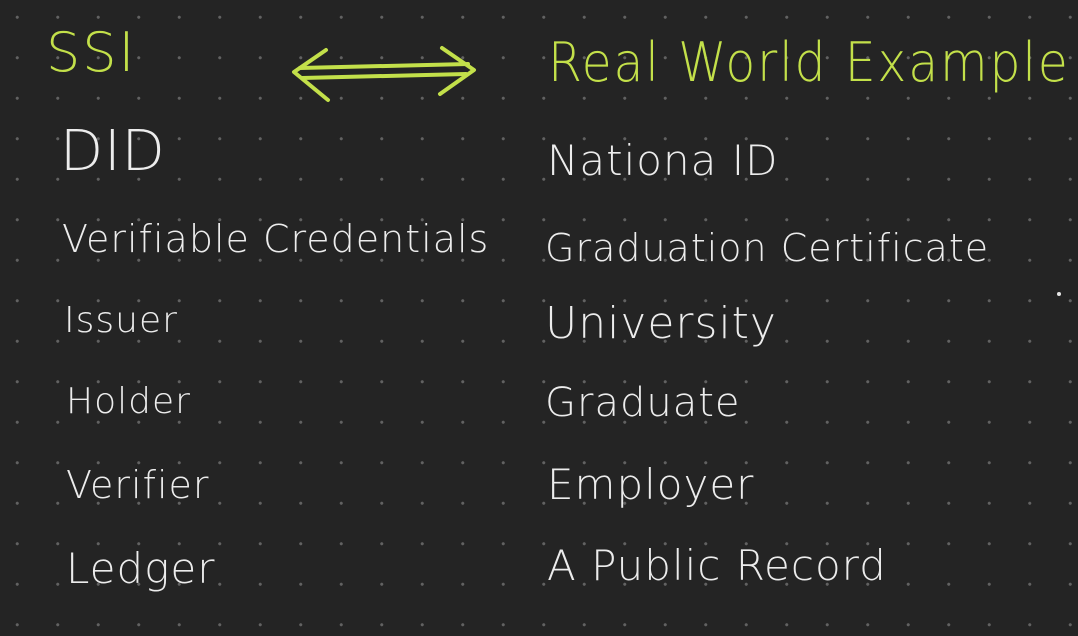 The width and height of the screenshot is (1078, 636). I want to click on example-university: University, so click(661, 323).